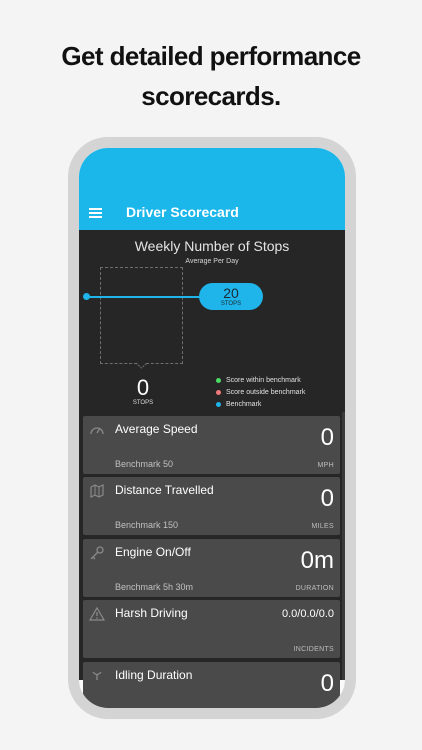 The width and height of the screenshot is (422, 750). What do you see at coordinates (97, 553) in the screenshot?
I see `key-icon` at bounding box center [97, 553].